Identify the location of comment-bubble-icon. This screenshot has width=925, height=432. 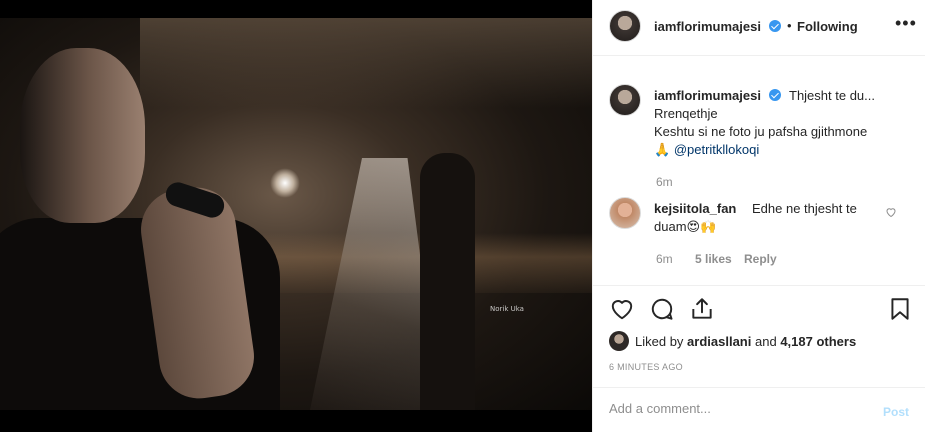
(662, 309).